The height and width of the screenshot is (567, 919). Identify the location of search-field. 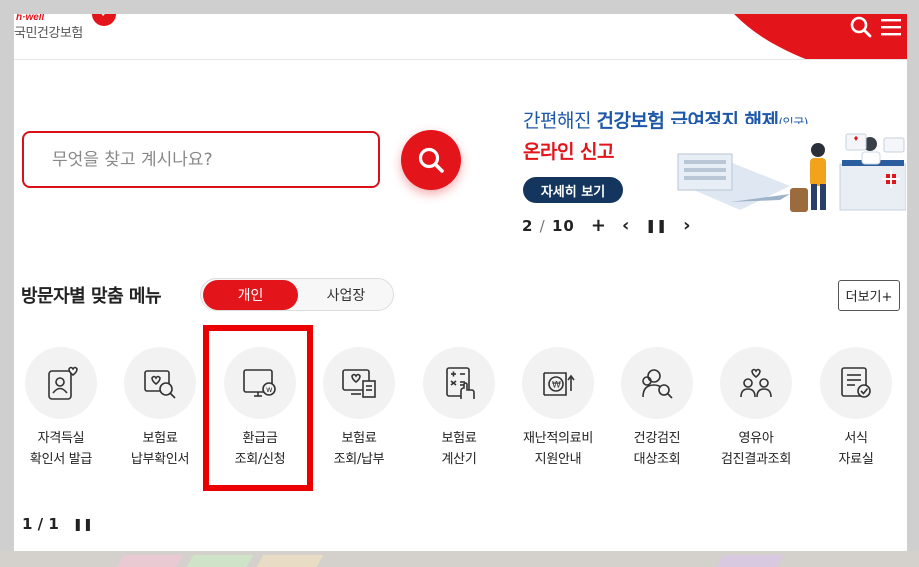
(201, 159).